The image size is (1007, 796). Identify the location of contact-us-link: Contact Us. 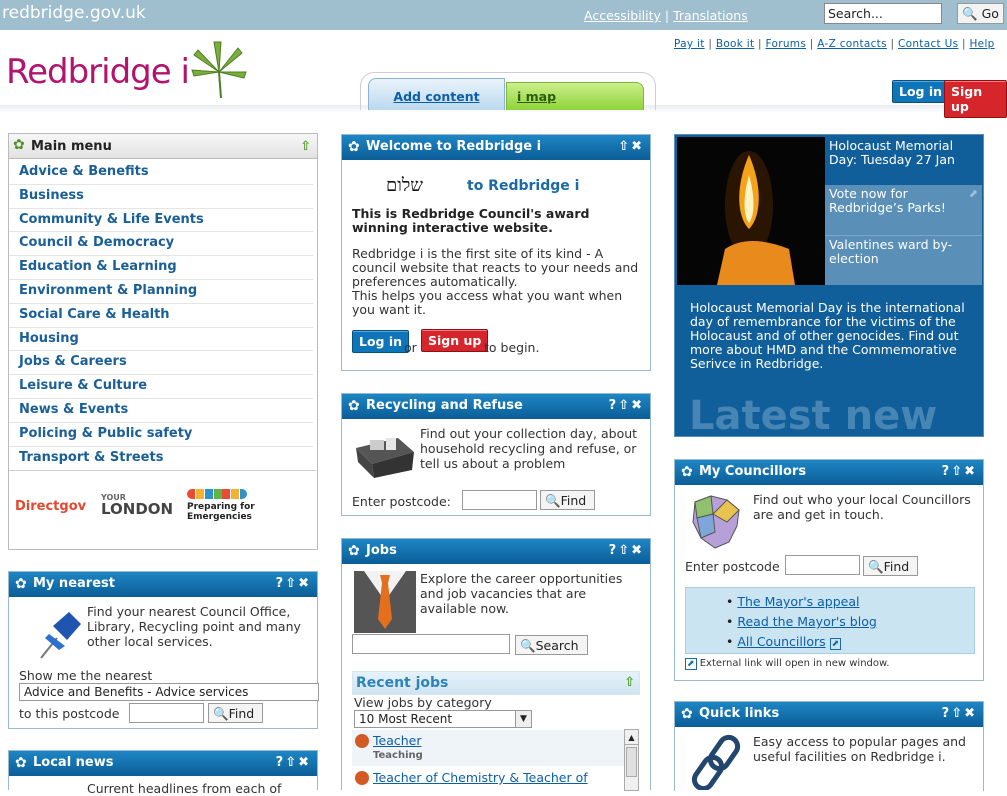
(928, 44).